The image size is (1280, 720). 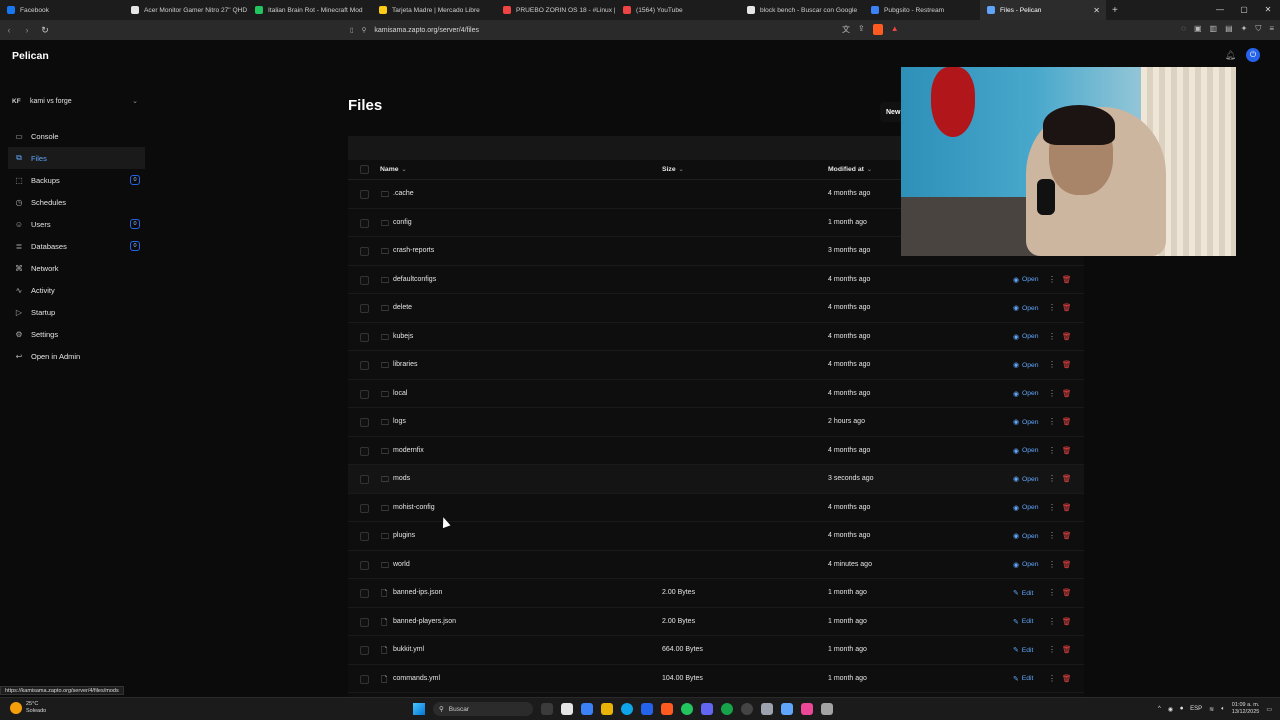 What do you see at coordinates (1258, 29) in the screenshot?
I see `vpn-icon: ⛉` at bounding box center [1258, 29].